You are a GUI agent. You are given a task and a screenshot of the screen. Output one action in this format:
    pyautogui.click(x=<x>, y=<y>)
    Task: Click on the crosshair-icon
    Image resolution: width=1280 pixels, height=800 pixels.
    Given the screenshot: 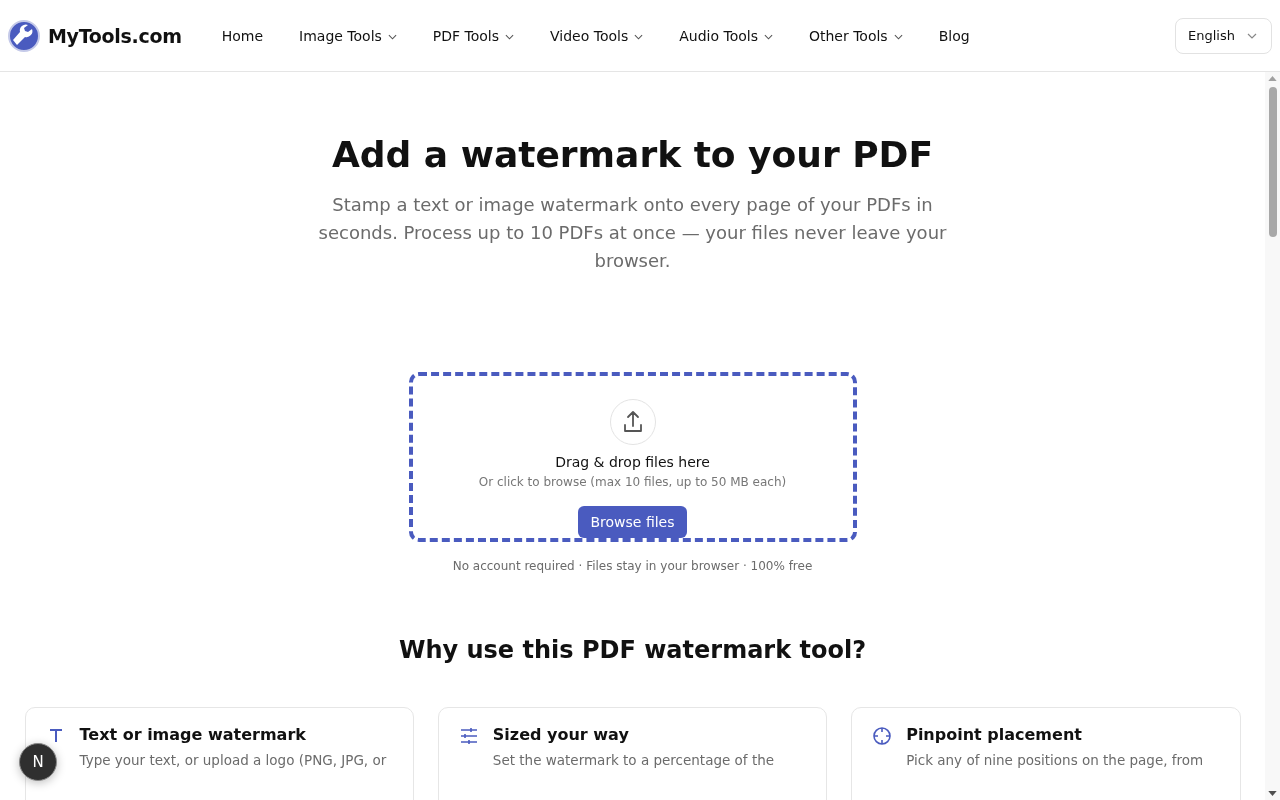 What is the action you would take?
    pyautogui.click(x=882, y=736)
    